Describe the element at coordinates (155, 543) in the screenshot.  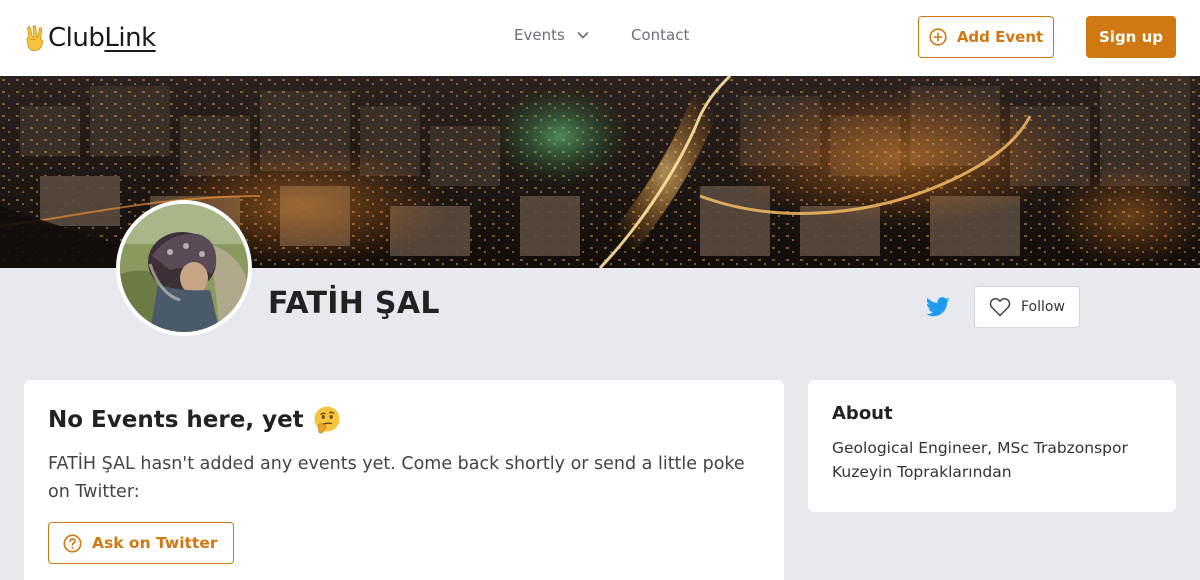
I see `ask-on-twitter-label: Ask on Twitter` at that location.